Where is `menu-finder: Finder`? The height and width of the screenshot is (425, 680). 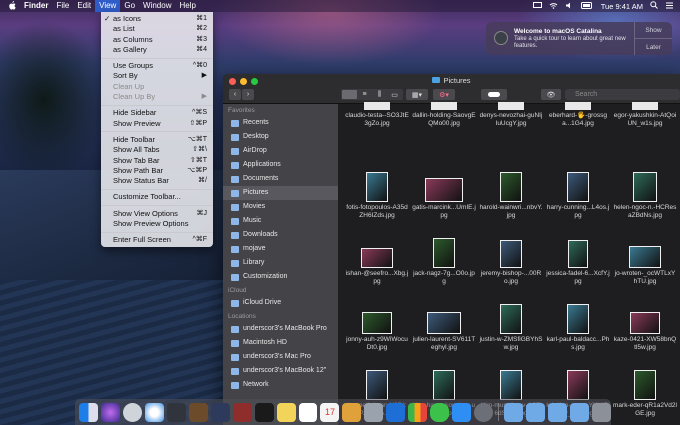 menu-finder: Finder is located at coordinates (36, 6).